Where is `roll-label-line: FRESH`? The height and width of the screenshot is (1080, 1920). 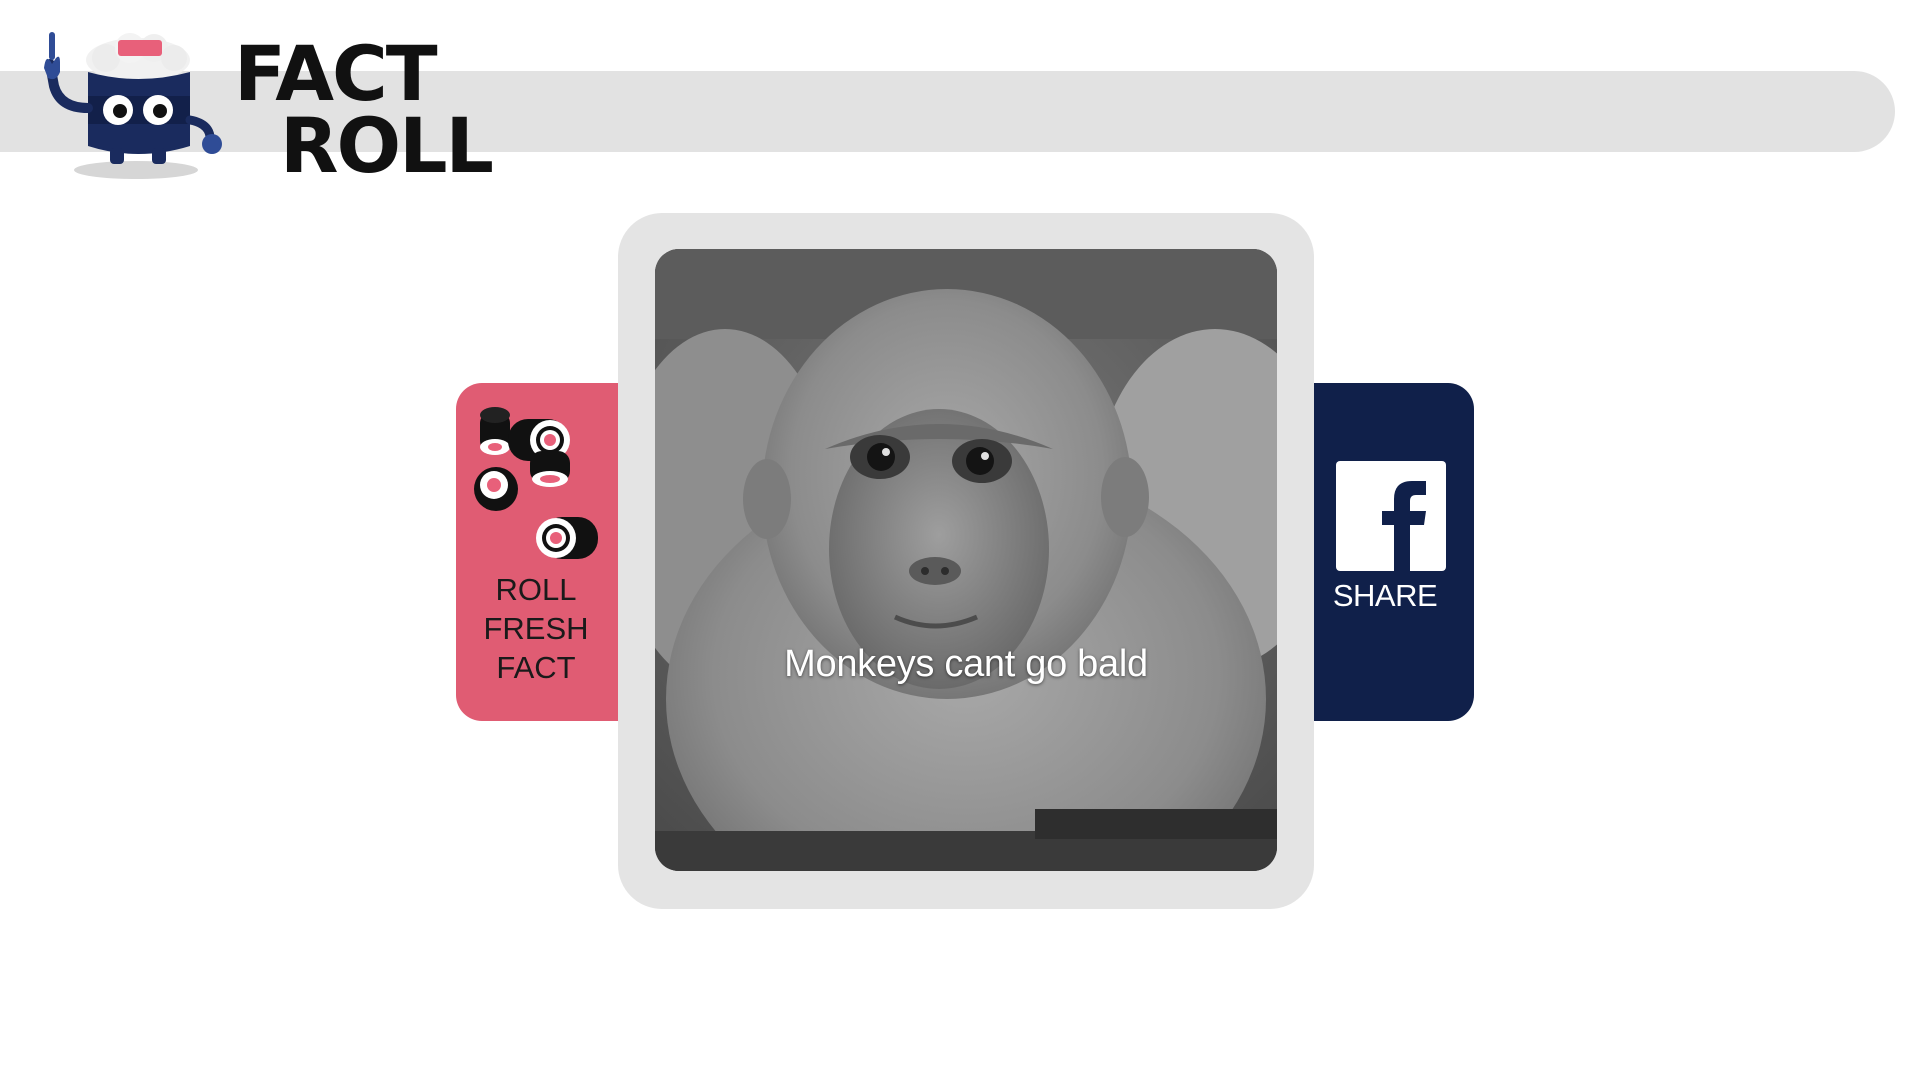 roll-label-line: FRESH is located at coordinates (536, 628).